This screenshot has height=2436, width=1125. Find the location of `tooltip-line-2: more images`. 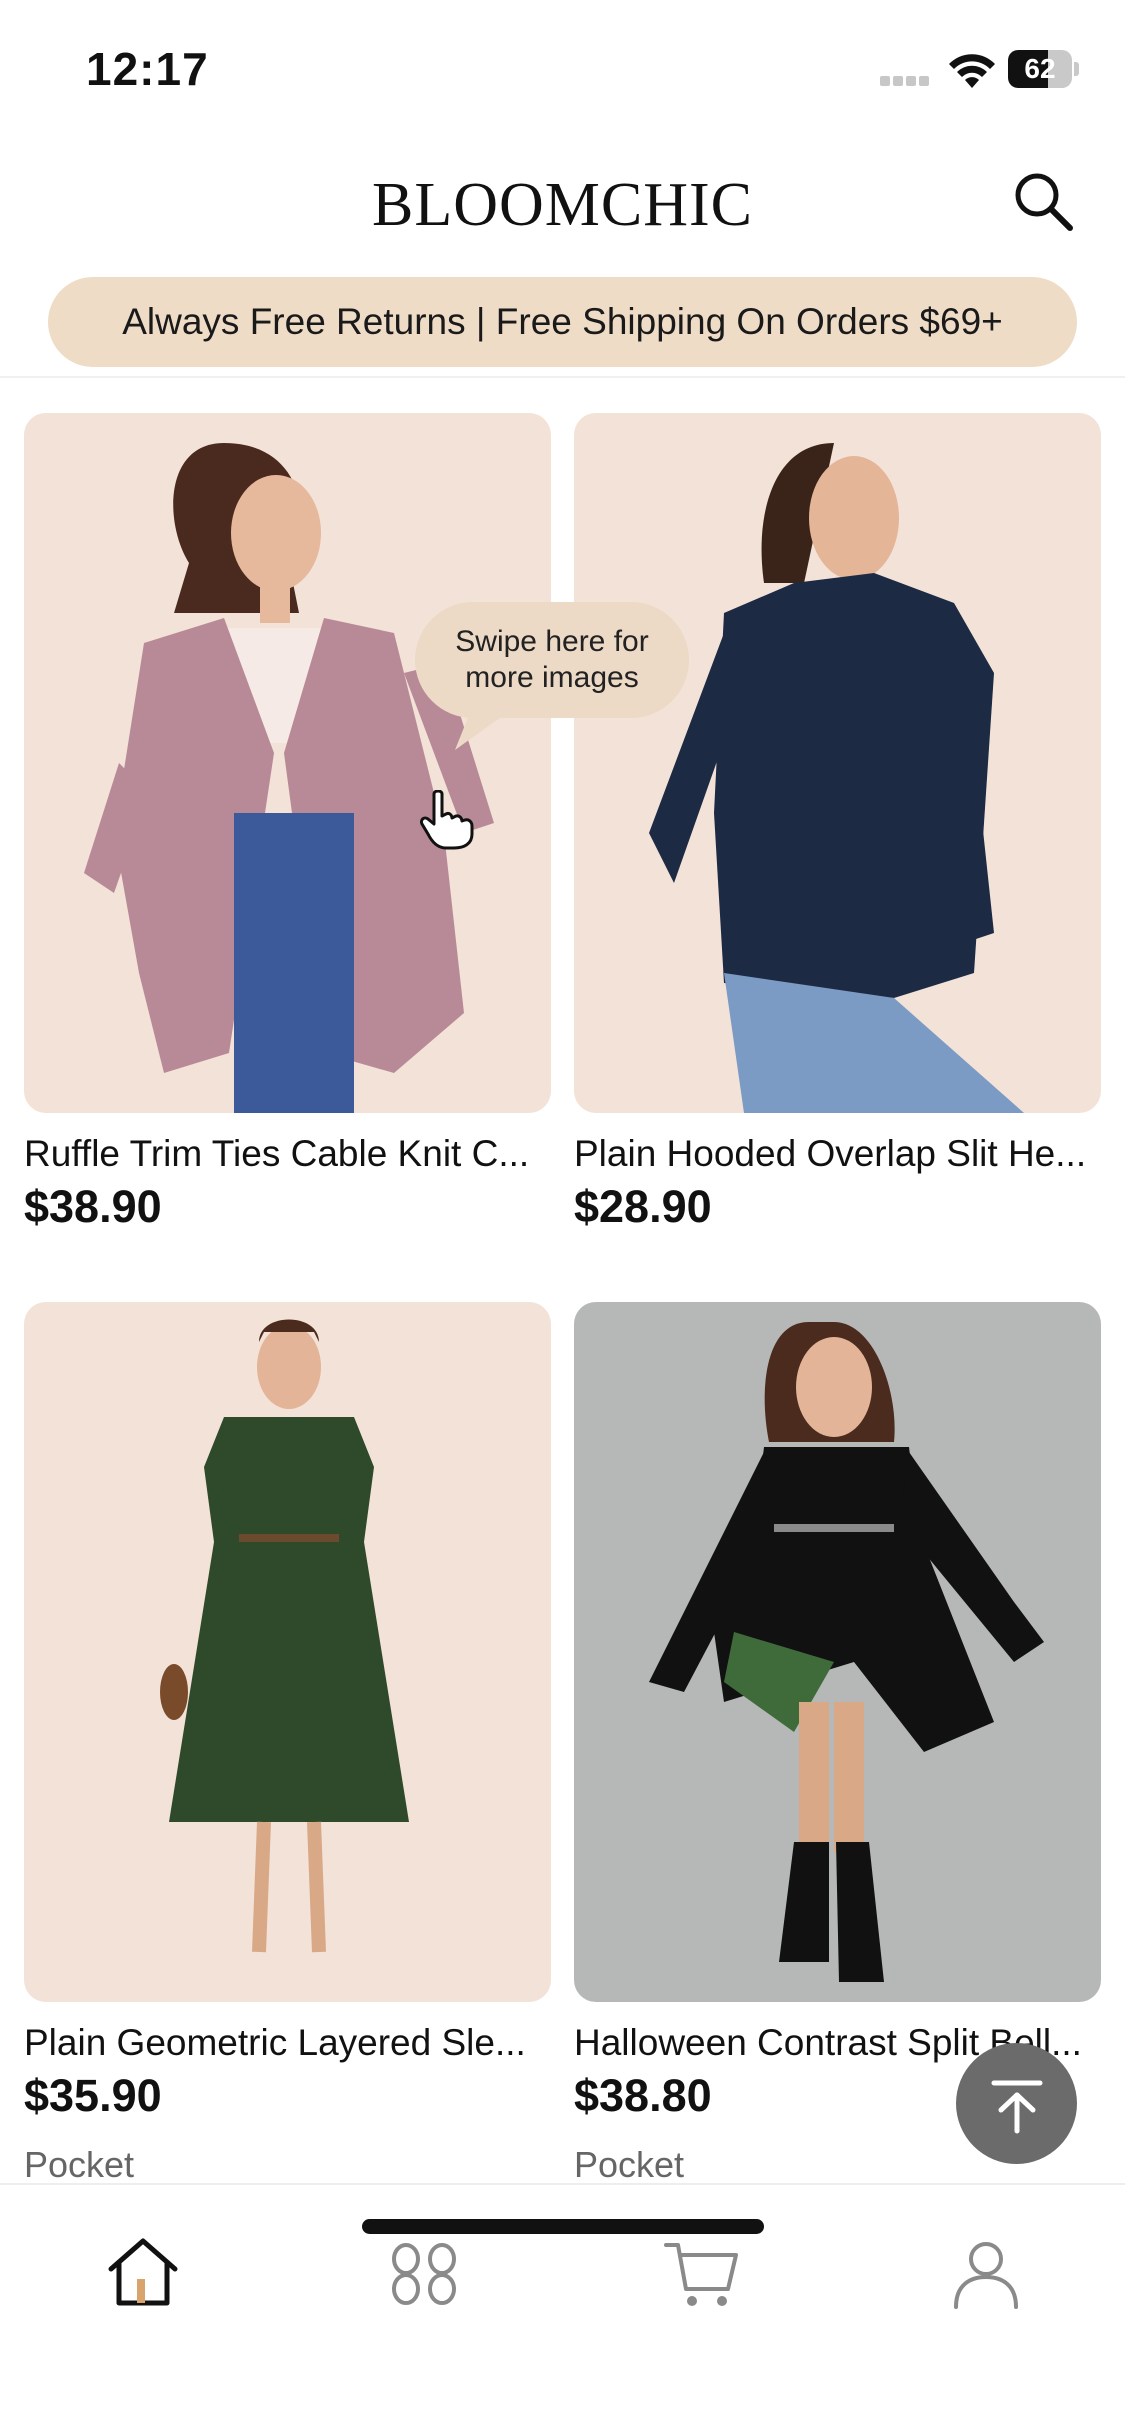

tooltip-line-2: more images is located at coordinates (552, 677).